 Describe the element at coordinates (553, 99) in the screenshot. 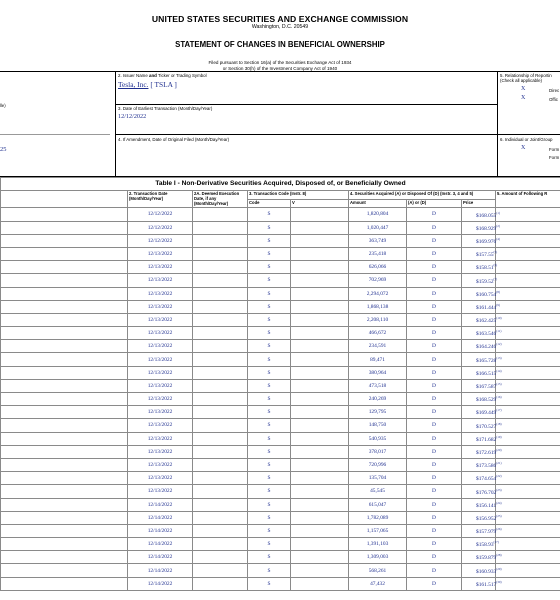

I see `officer-label: Offic` at that location.